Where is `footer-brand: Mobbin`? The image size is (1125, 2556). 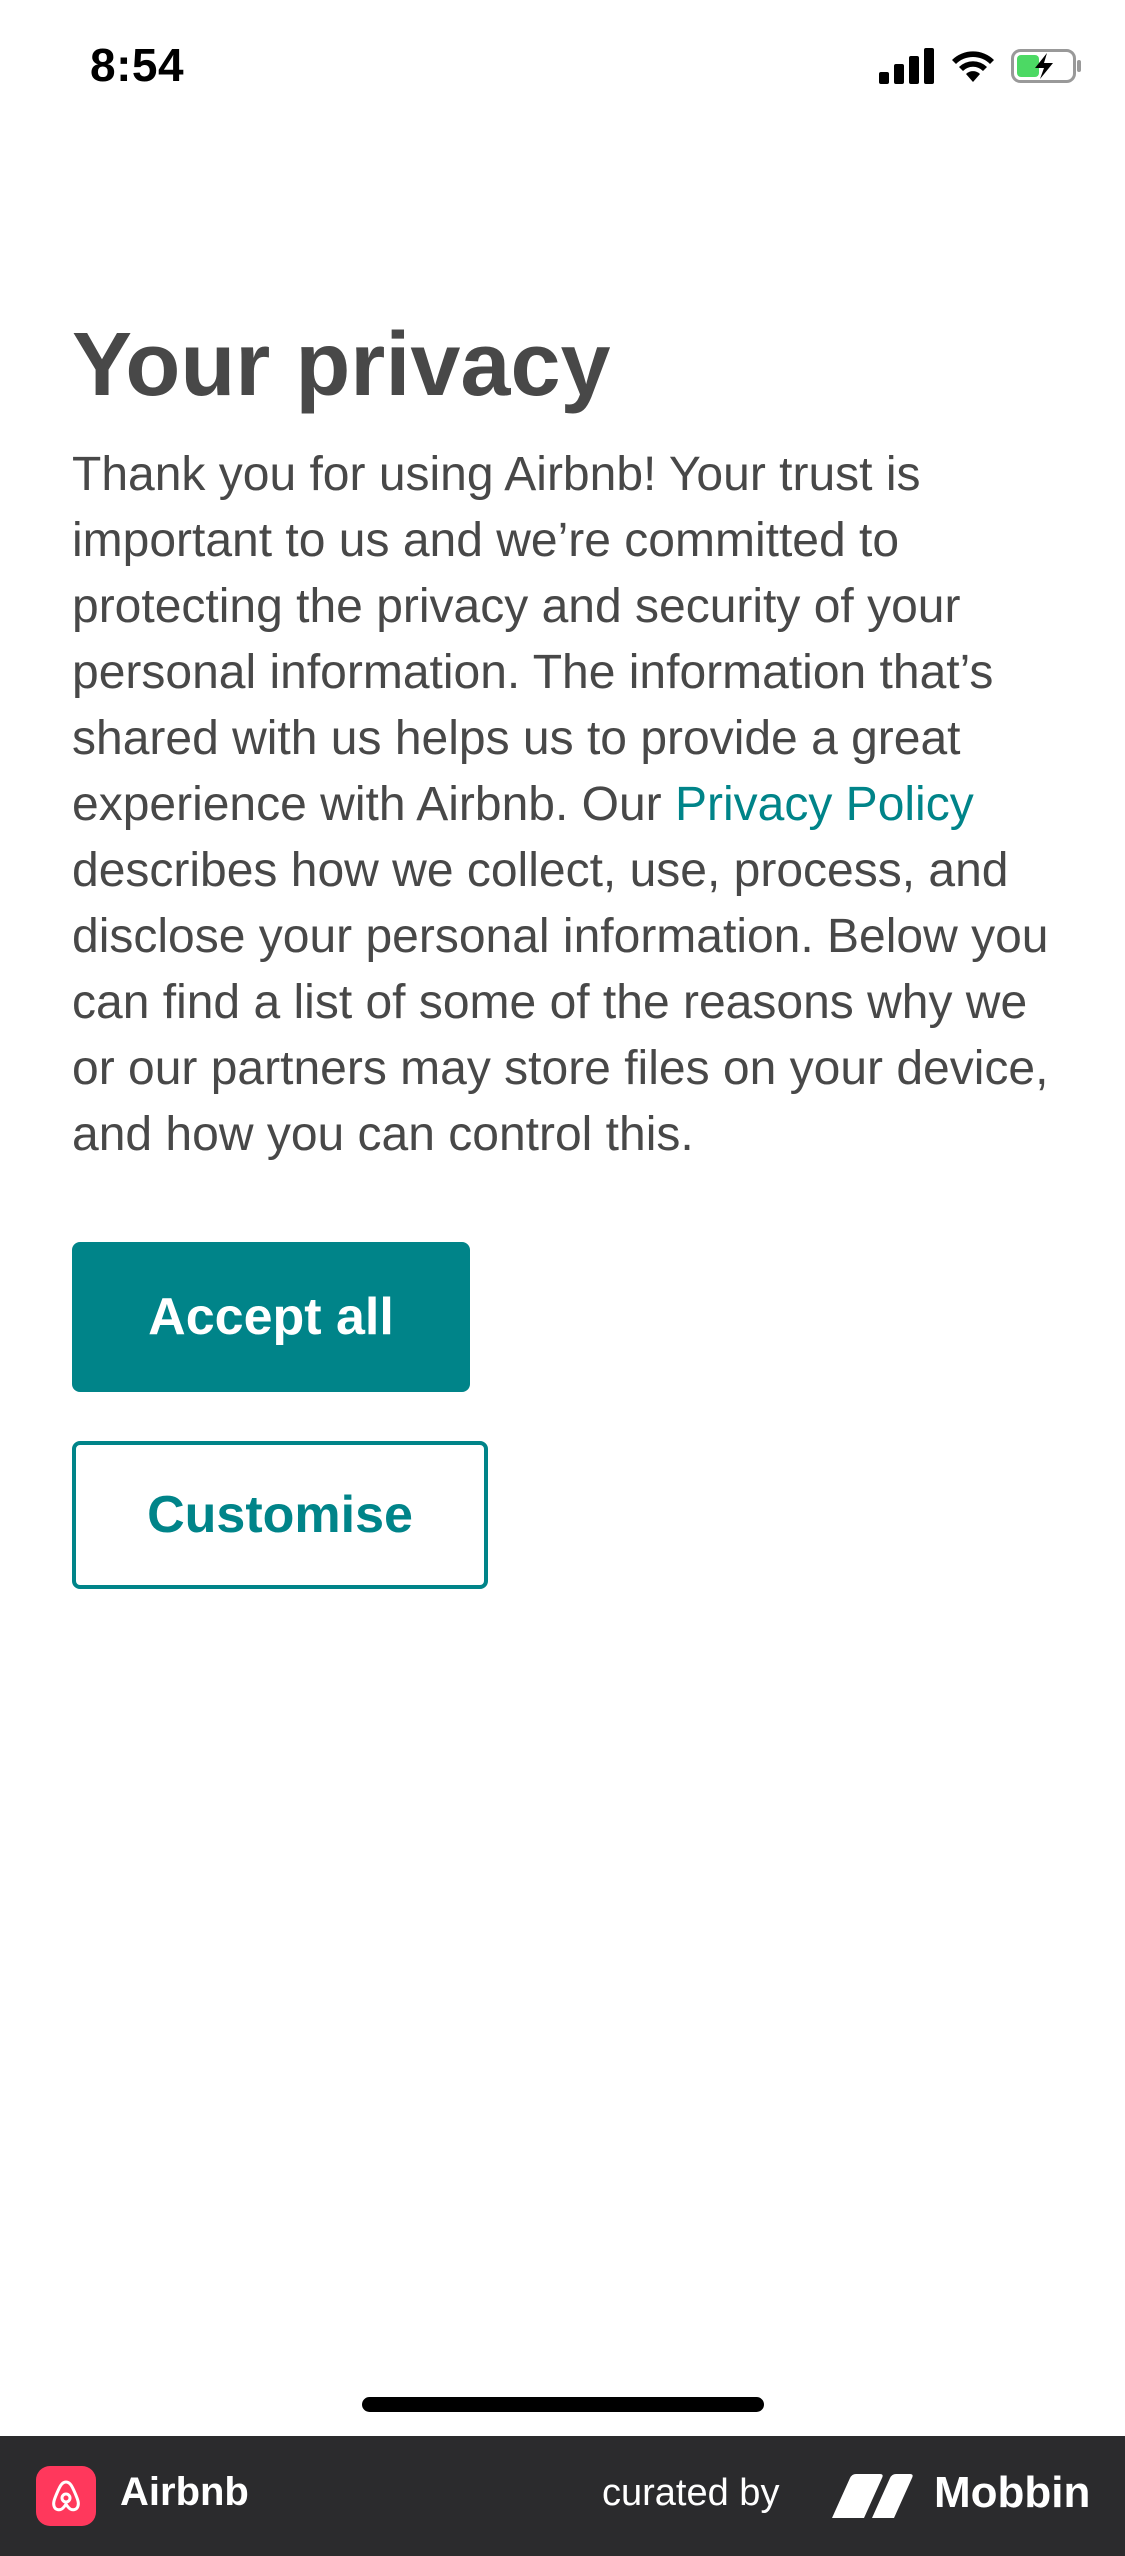
footer-brand: Mobbin is located at coordinates (1012, 2492).